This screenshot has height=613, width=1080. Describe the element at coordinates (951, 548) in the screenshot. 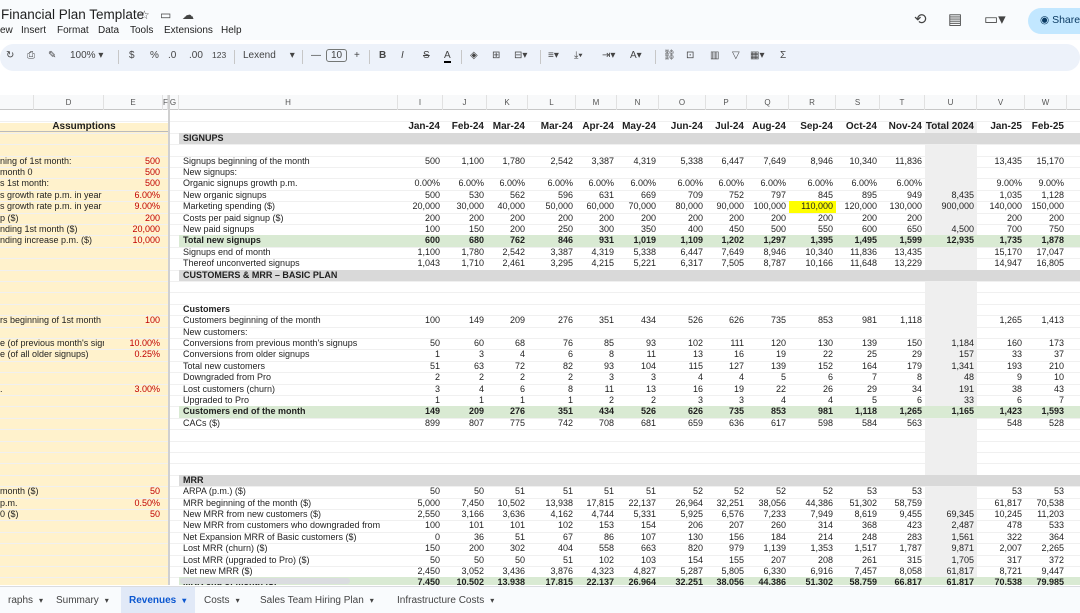

I see `data-cell: 9,871` at that location.